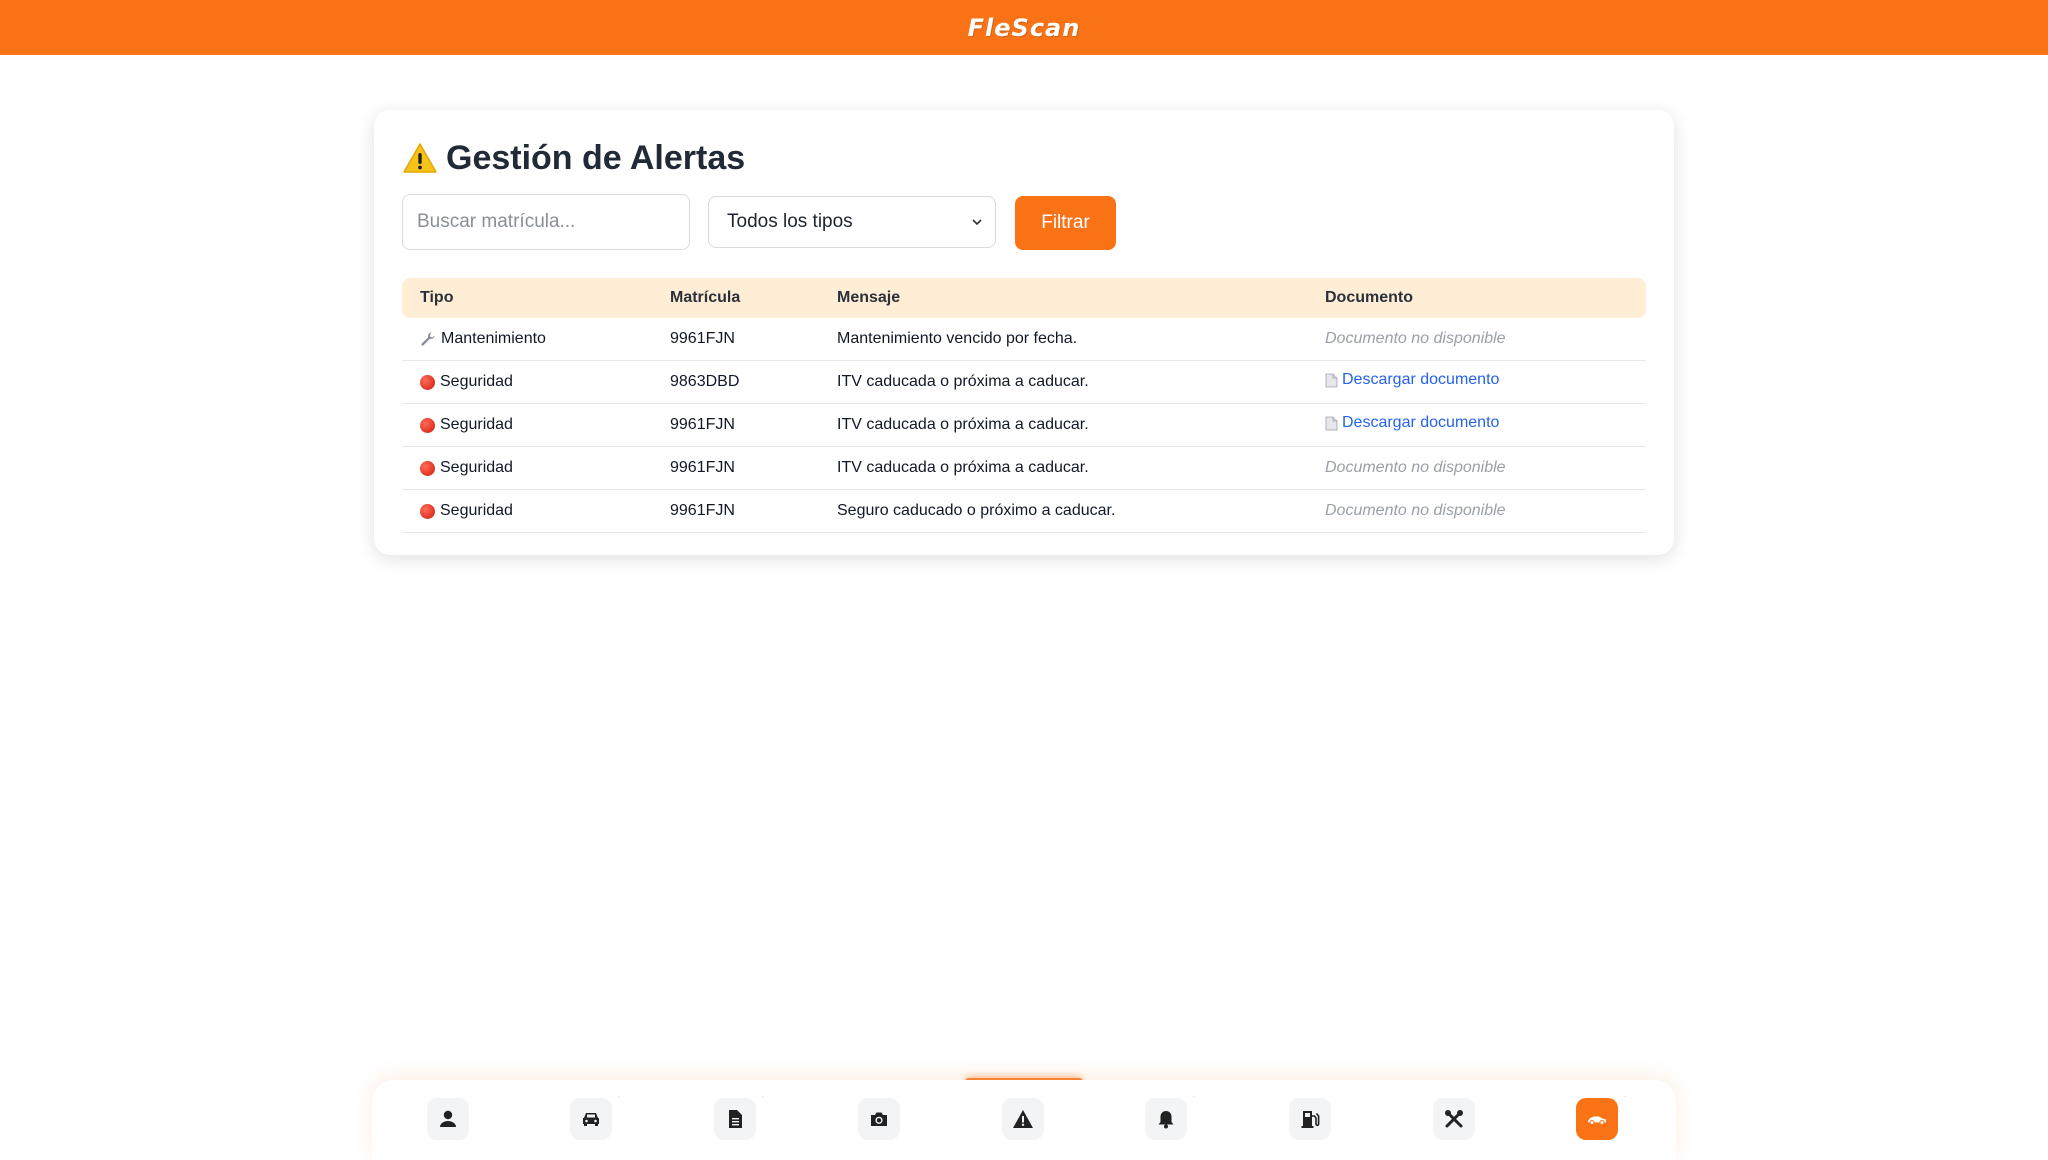  Describe the element at coordinates (546, 222) in the screenshot. I see `plate-search-input` at that location.